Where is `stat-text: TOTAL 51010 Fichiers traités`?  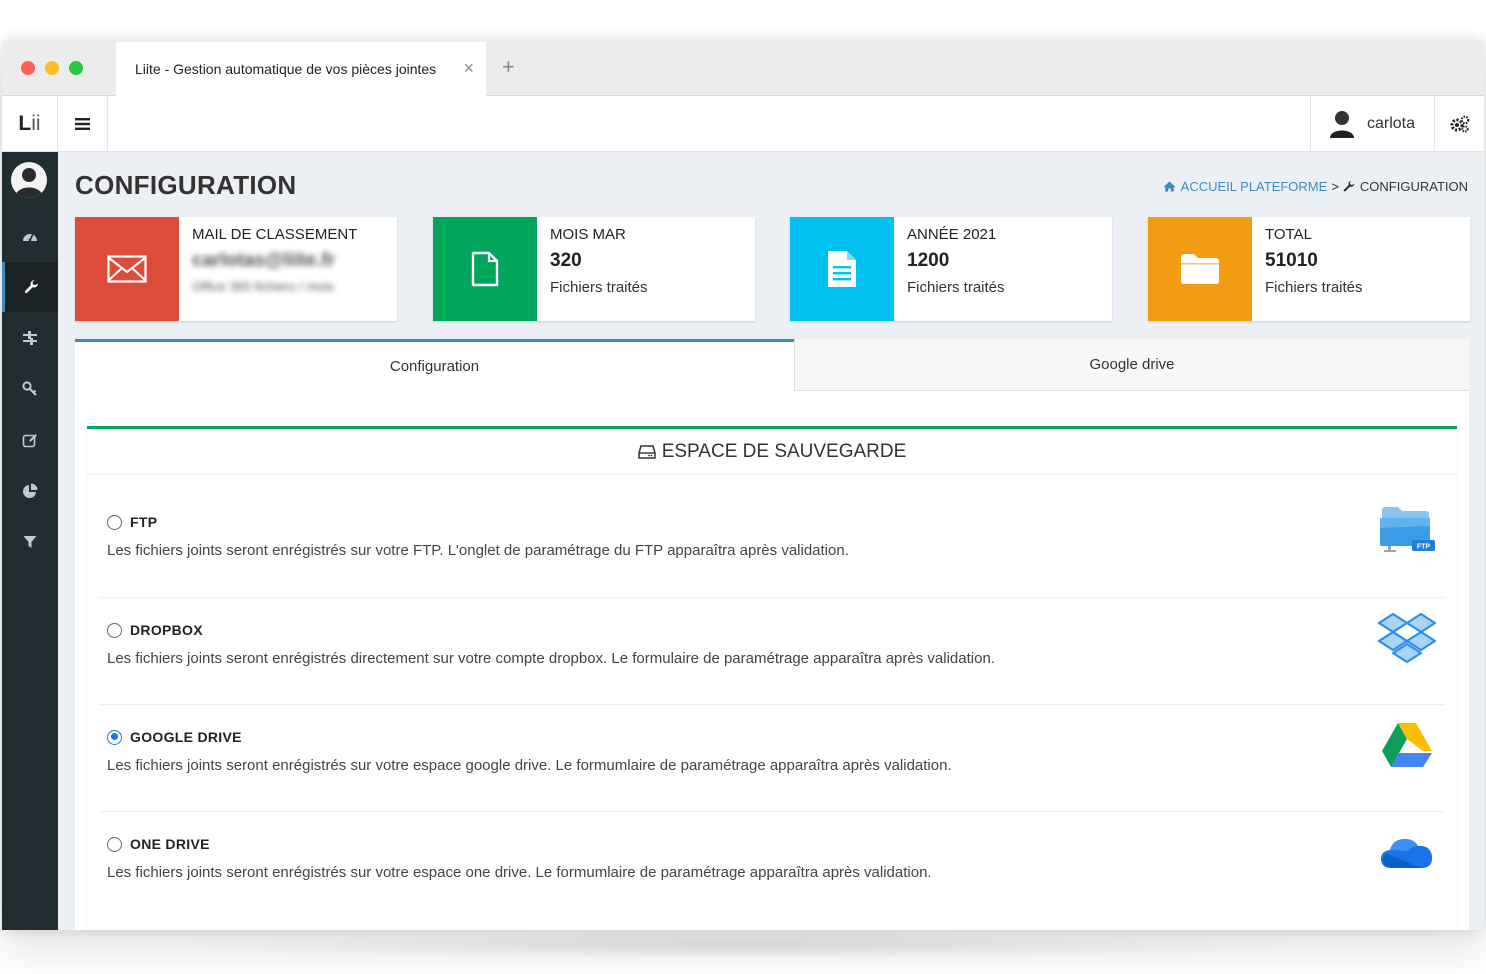
stat-text: TOTAL 51010 Fichiers traités is located at coordinates (1314, 261).